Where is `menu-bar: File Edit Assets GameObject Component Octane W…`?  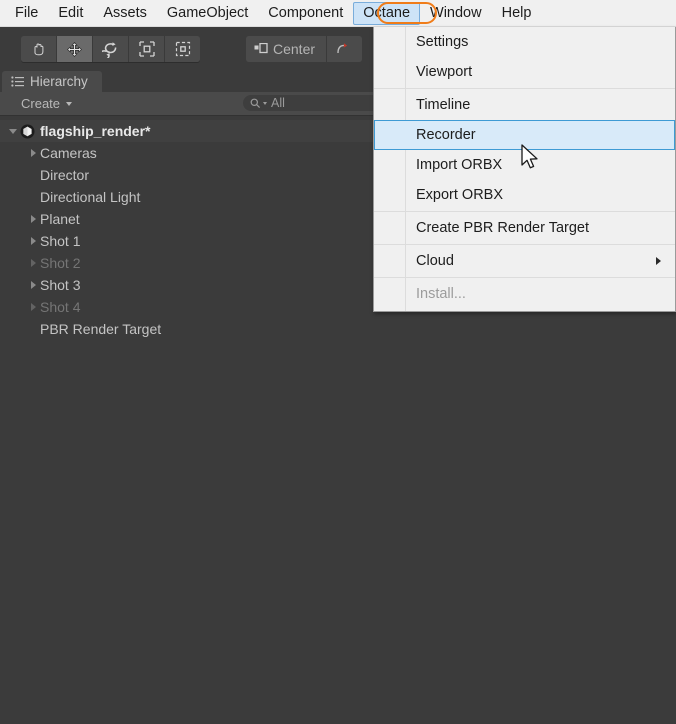
menu-bar: File Edit Assets GameObject Component Octane W… is located at coordinates (338, 13).